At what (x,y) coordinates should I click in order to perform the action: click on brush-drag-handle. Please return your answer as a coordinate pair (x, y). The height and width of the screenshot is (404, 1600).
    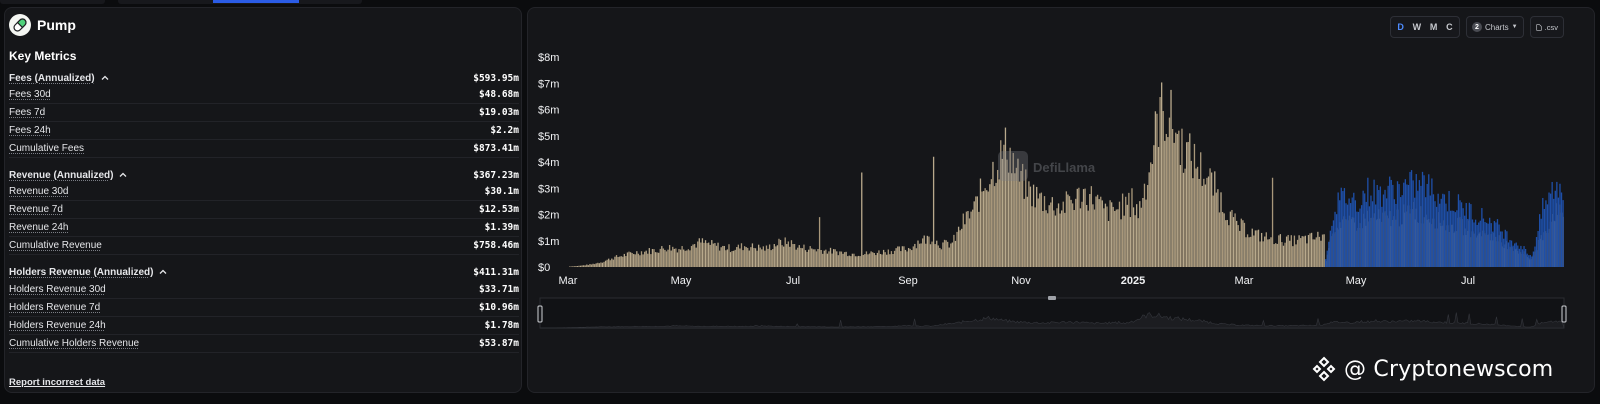
    Looking at the image, I should click on (1052, 298).